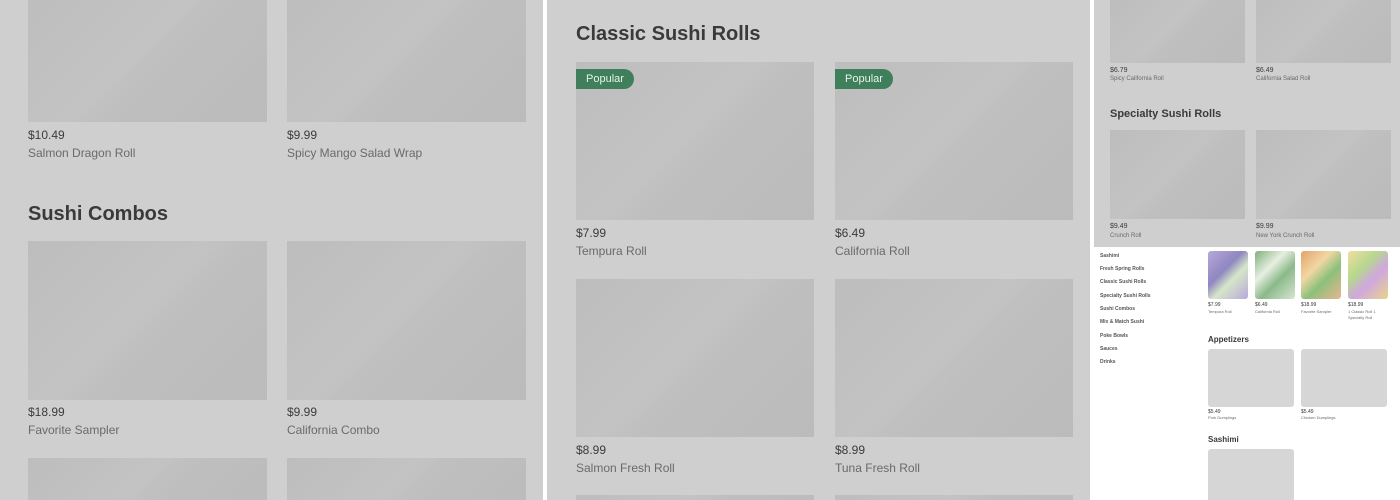  I want to click on section-title: Specialty Sushi Rolls, so click(1166, 114).